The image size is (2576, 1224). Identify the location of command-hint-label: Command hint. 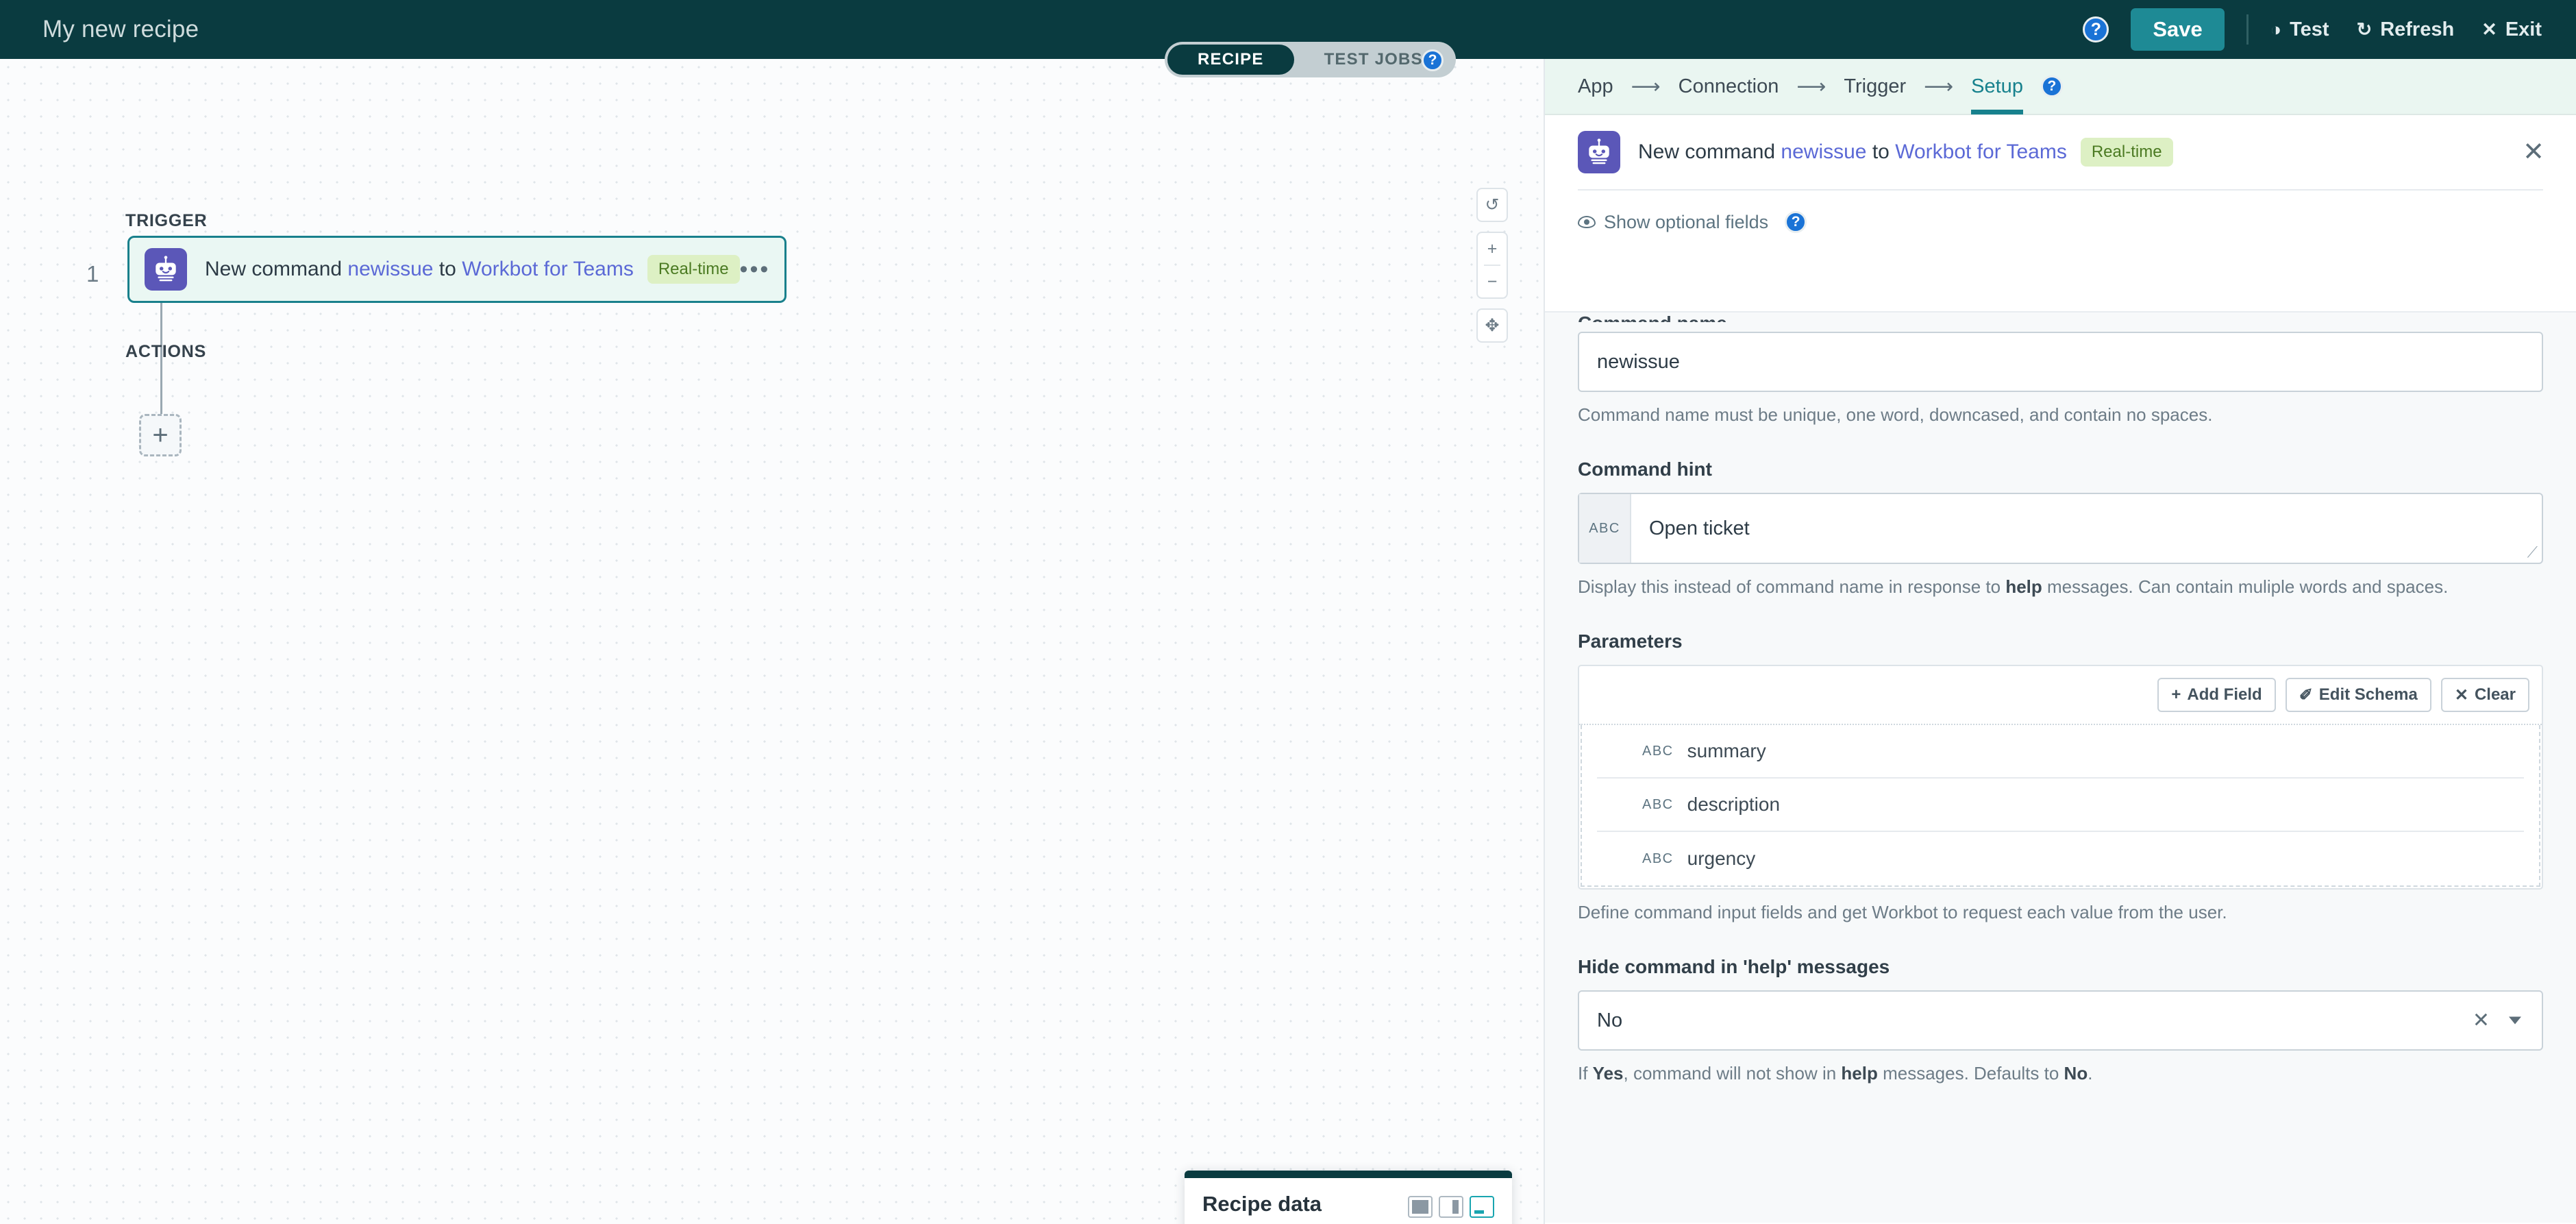
(1645, 469).